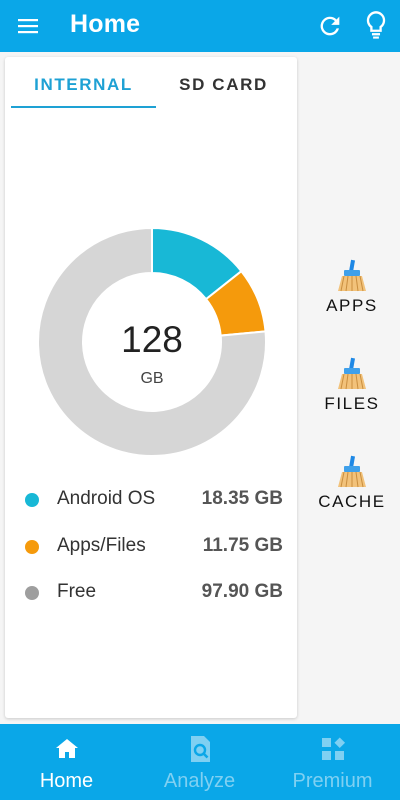  I want to click on top-app-bar: Home, so click(200, 26).